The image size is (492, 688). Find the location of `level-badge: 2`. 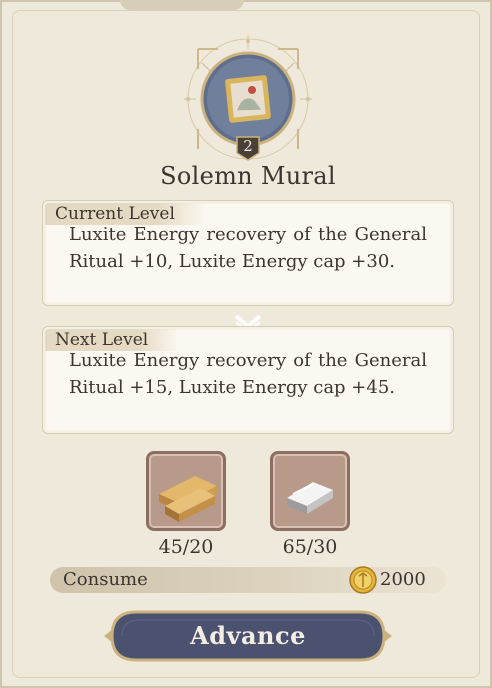

level-badge: 2 is located at coordinates (248, 146).